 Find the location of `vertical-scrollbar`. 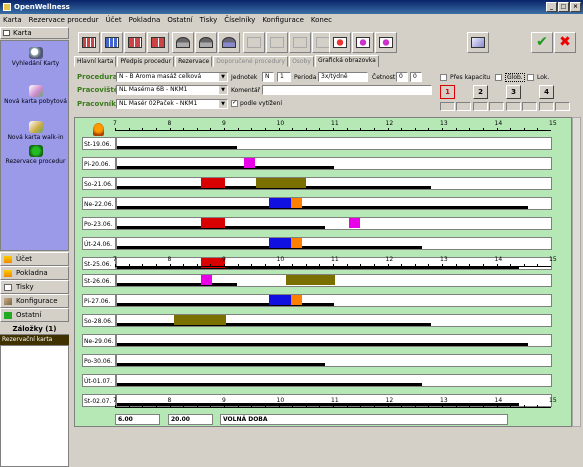

vertical-scrollbar is located at coordinates (576, 272).